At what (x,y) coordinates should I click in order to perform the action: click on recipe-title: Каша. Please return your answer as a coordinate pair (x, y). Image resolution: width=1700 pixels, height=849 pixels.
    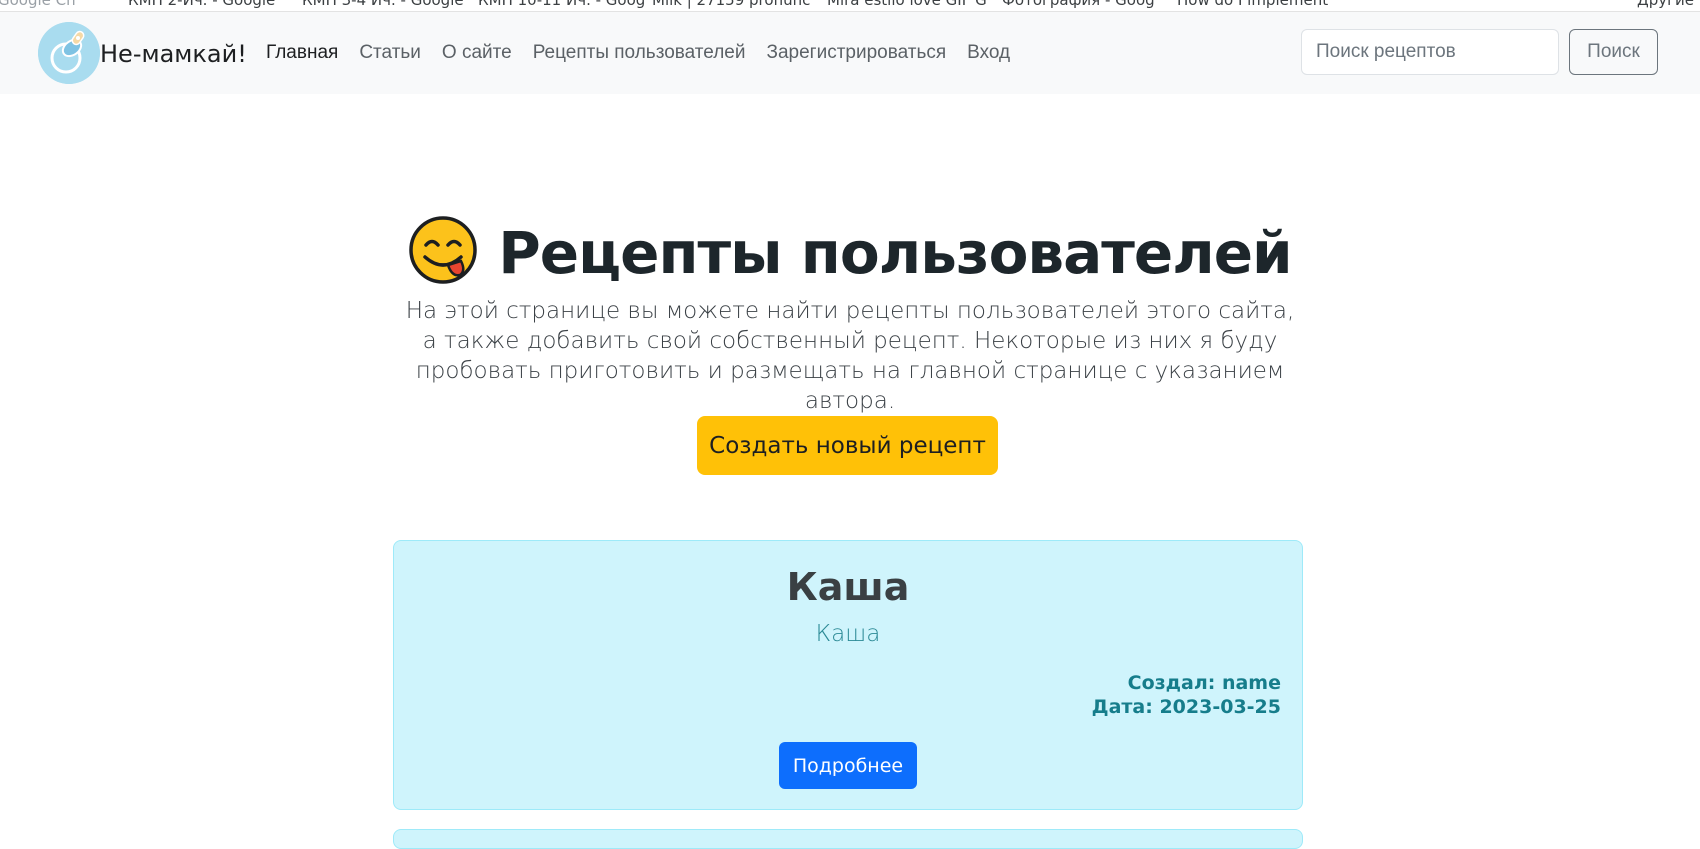
    Looking at the image, I should click on (848, 587).